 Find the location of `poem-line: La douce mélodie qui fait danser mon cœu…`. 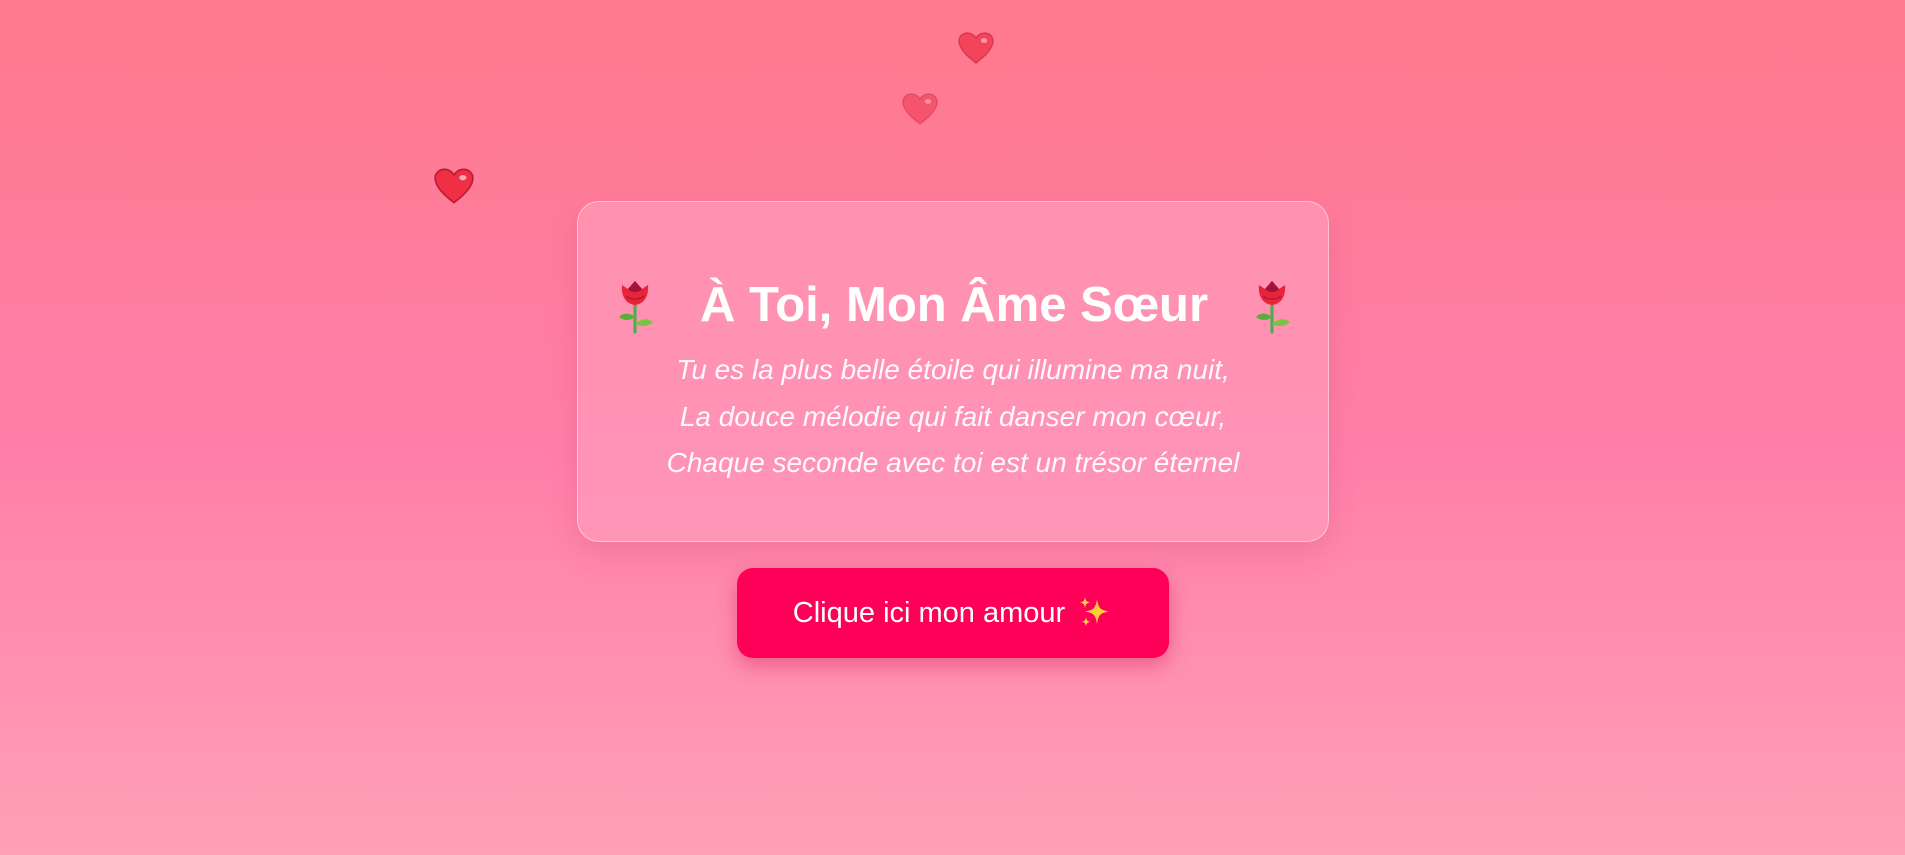

poem-line: La douce mélodie qui fait danser mon cœu… is located at coordinates (953, 416).